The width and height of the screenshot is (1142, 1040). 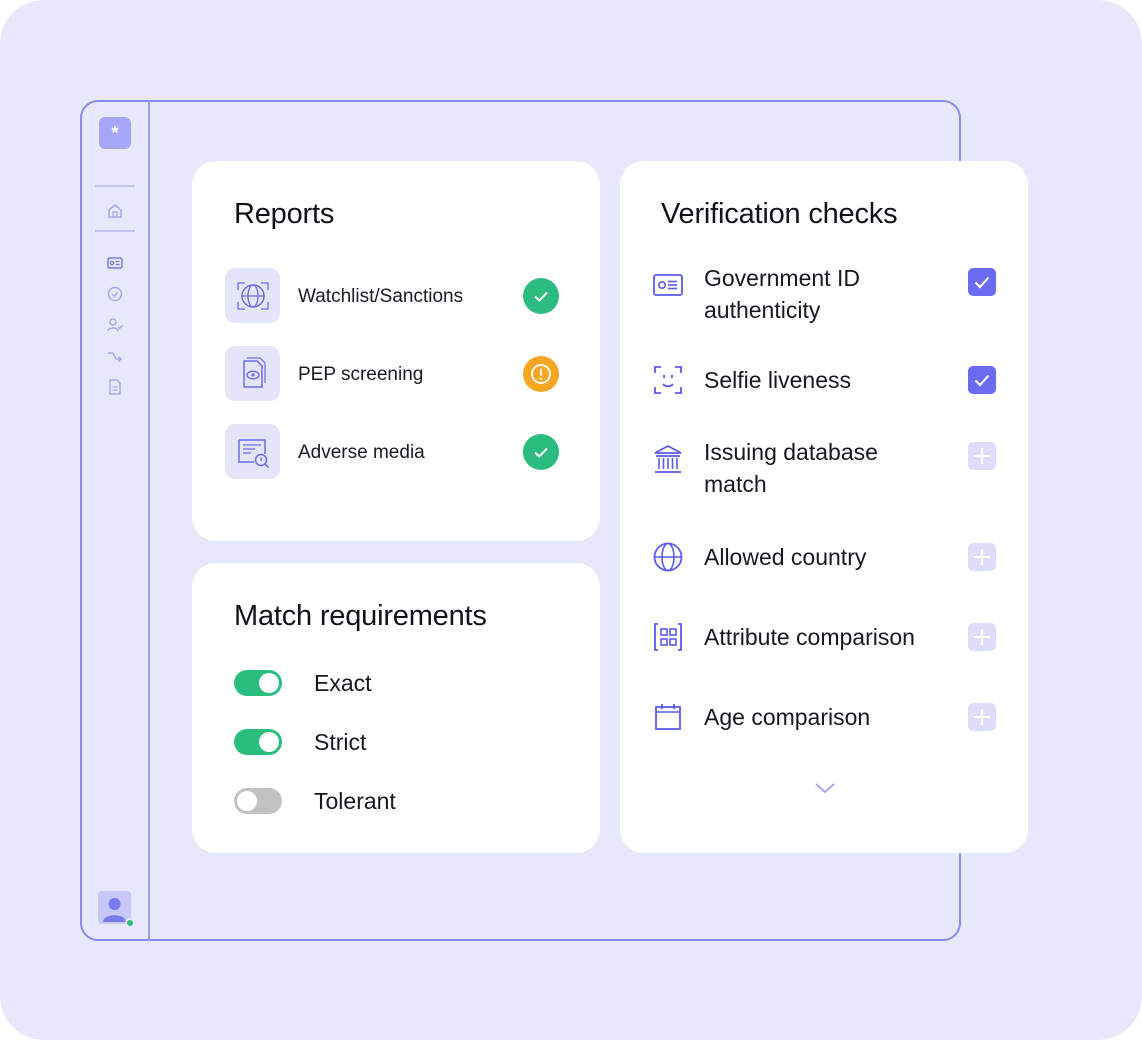 I want to click on grid-scan-icon, so click(x=668, y=637).